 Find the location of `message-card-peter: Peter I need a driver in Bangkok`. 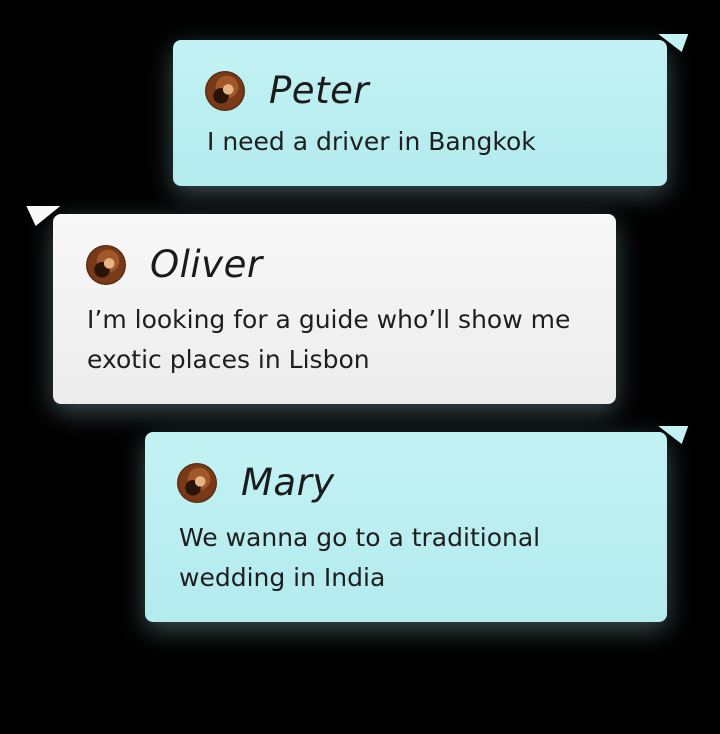

message-card-peter: Peter I need a driver in Bangkok is located at coordinates (431, 110).